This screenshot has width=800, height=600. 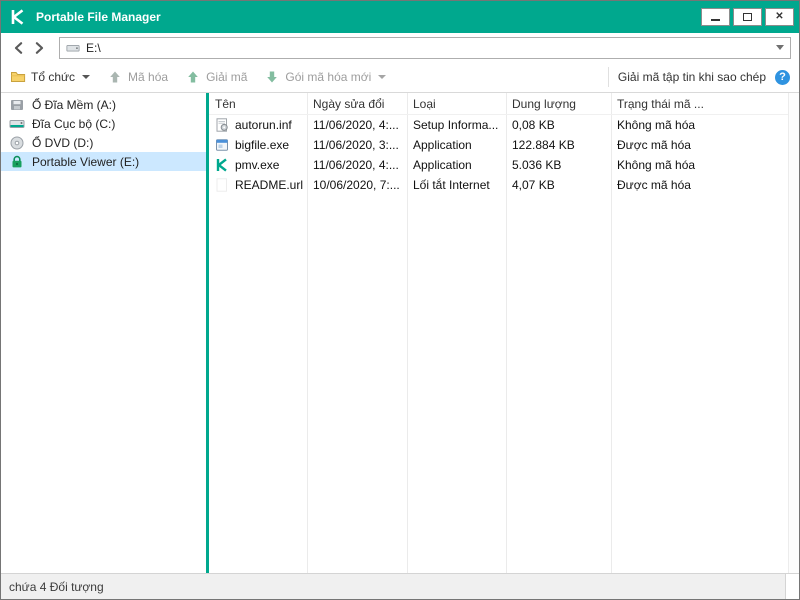 What do you see at coordinates (715, 17) in the screenshot?
I see `minimize-button` at bounding box center [715, 17].